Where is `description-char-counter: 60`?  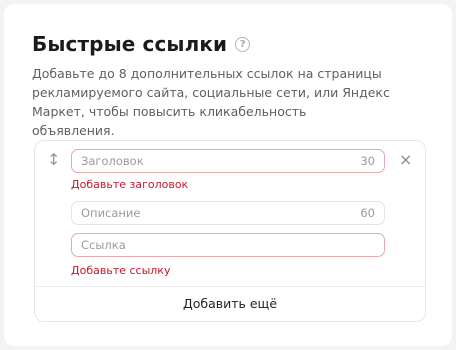
description-char-counter: 60 is located at coordinates (367, 213).